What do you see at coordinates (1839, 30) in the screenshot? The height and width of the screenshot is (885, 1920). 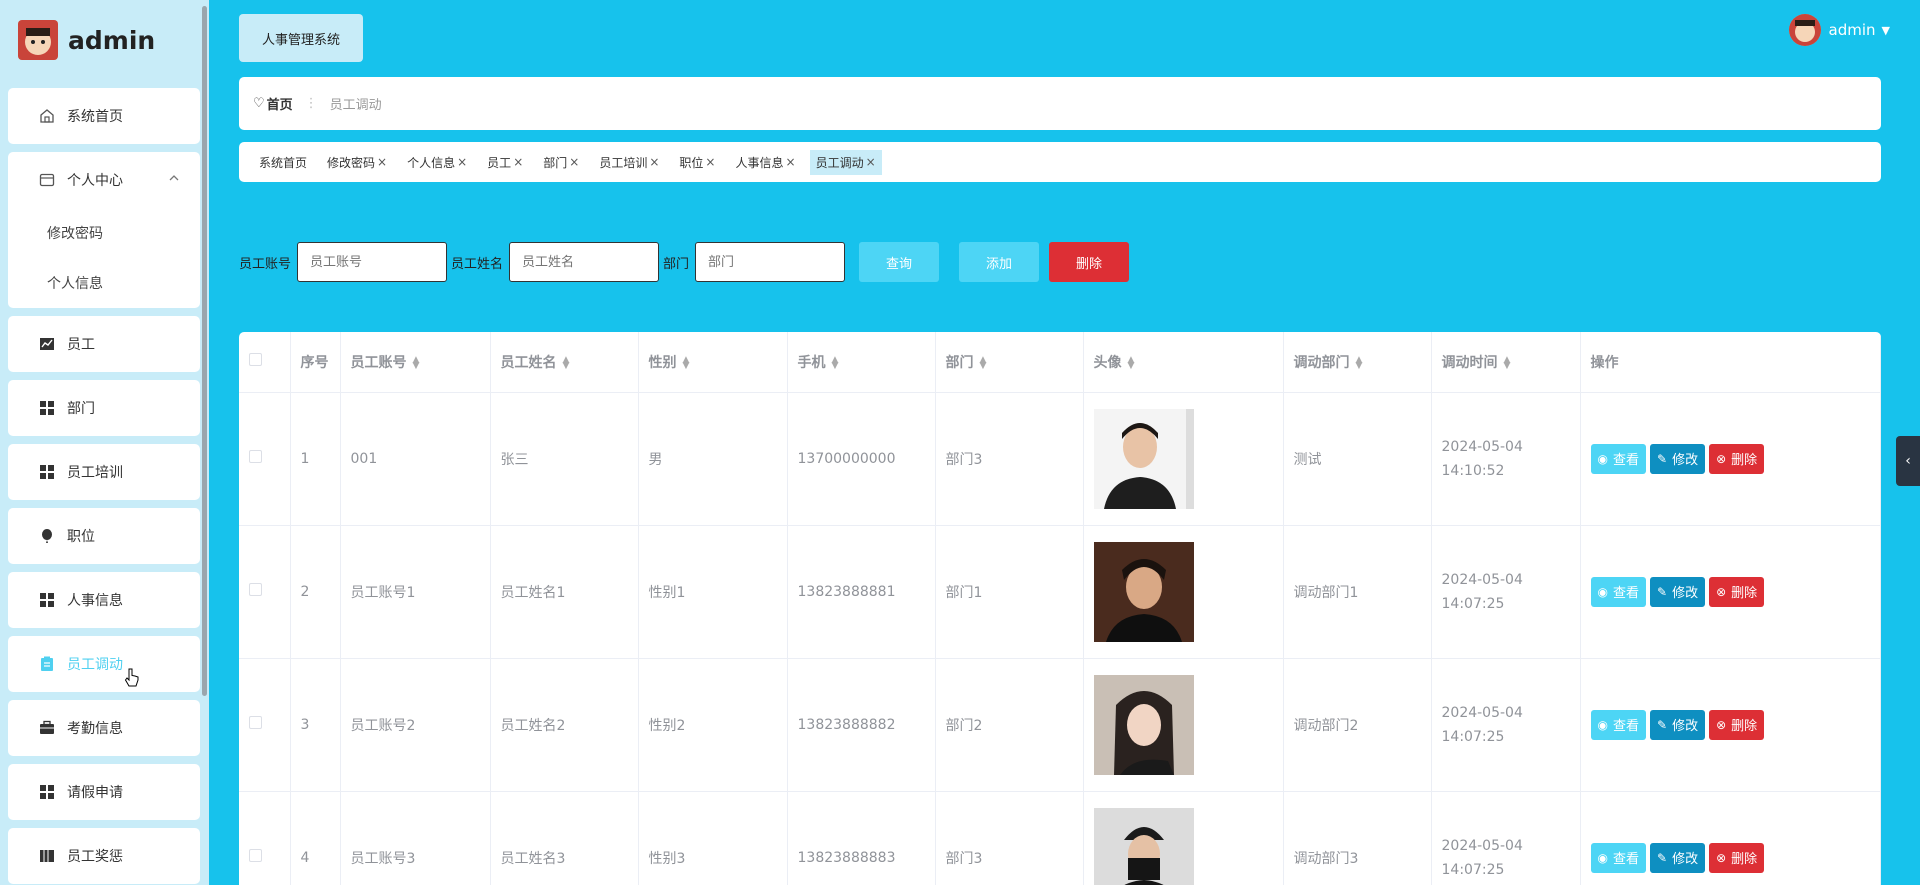 I see `user-menu: admin ▼` at bounding box center [1839, 30].